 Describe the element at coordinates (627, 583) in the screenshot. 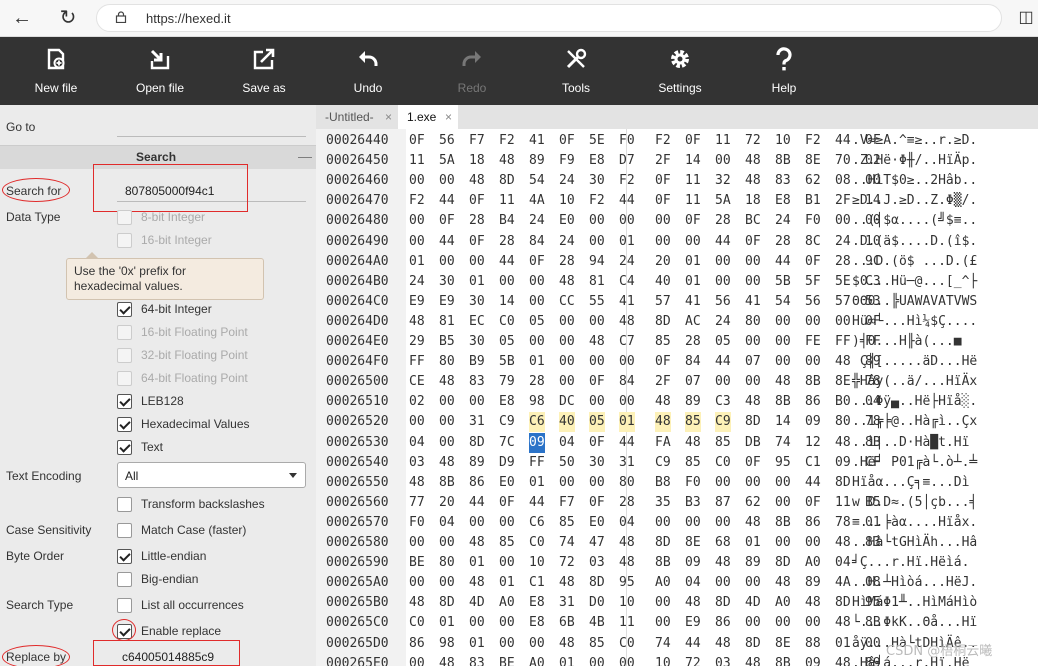

I see `hex-byte: 95` at that location.